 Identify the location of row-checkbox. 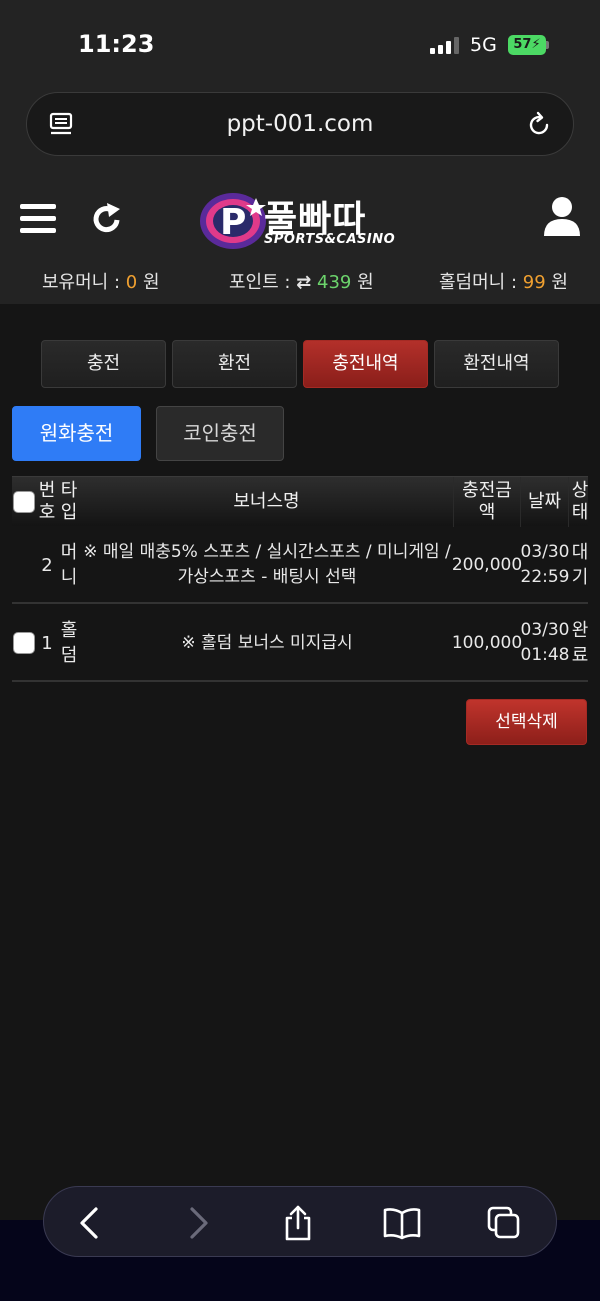
(24, 643).